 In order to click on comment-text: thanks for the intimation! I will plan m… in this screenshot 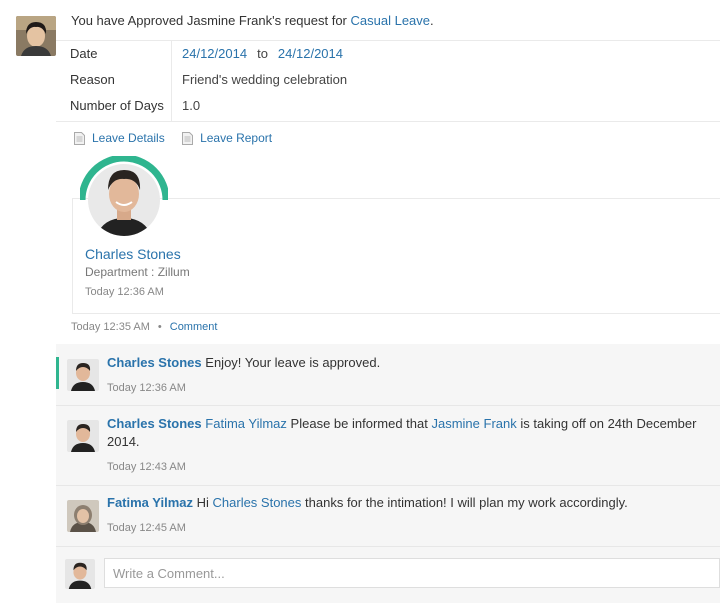, I will do `click(466, 502)`.